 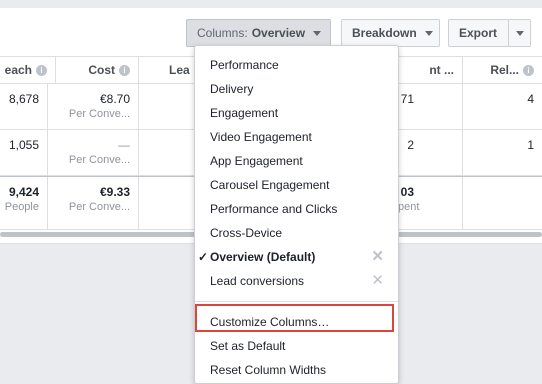 I want to click on header-cost: Cost i, so click(x=97, y=70).